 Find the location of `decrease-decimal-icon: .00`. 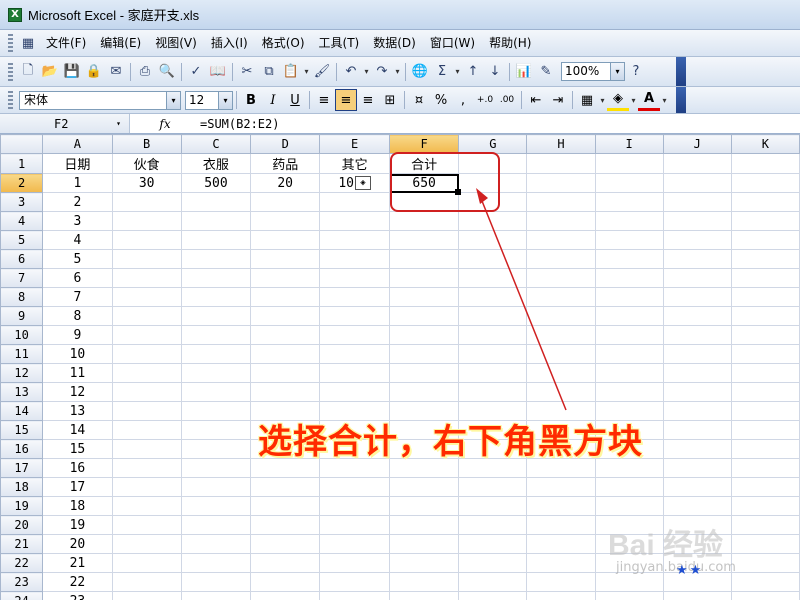

decrease-decimal-icon: .00 is located at coordinates (507, 100).